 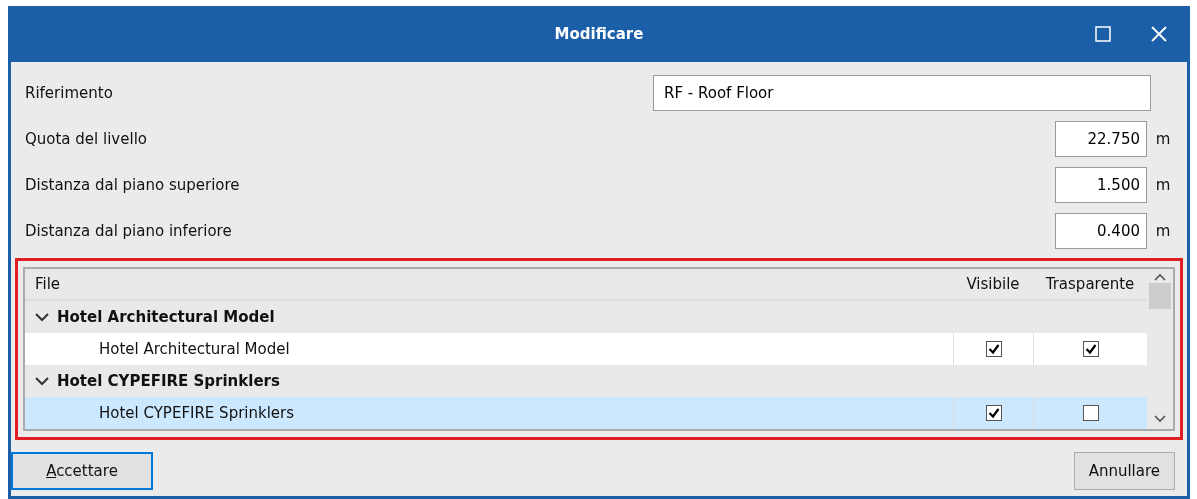 What do you see at coordinates (586, 349) in the screenshot?
I see `file-row: Hotel Architectural Model` at bounding box center [586, 349].